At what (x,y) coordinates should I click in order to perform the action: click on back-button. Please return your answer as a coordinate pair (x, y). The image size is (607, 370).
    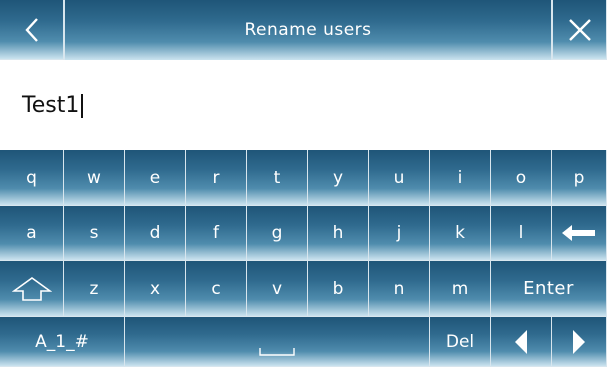
    Looking at the image, I should click on (32, 30).